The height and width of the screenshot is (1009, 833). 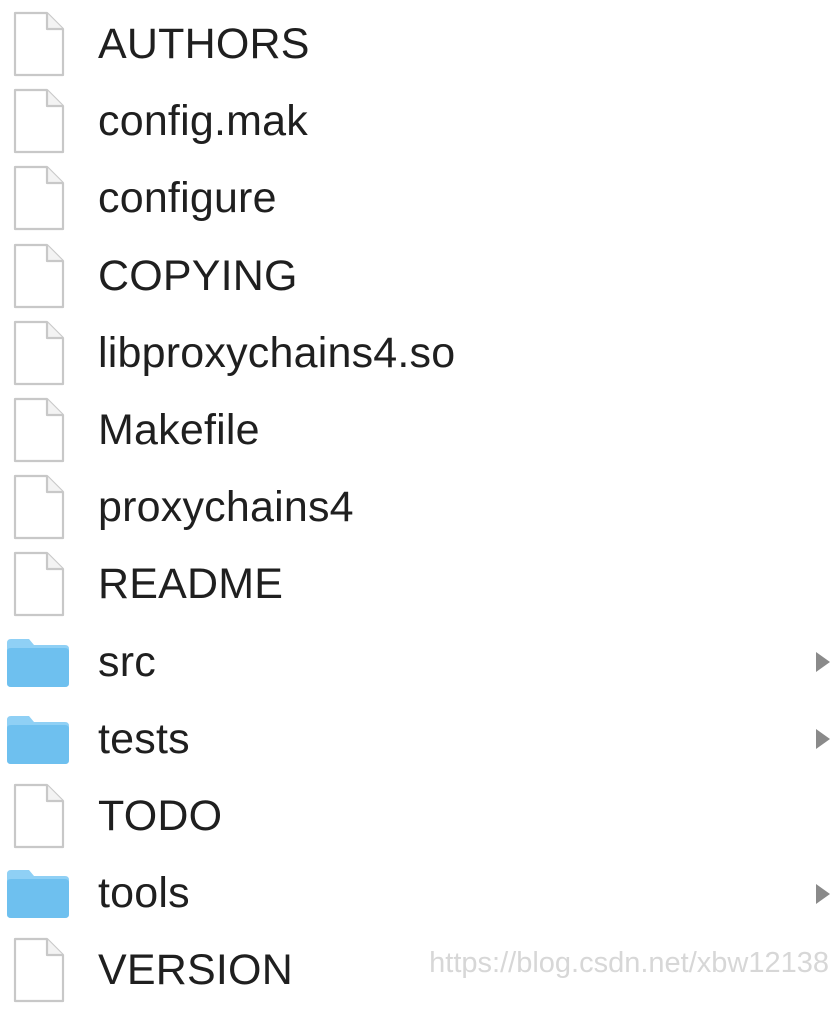 I want to click on file-name: AUTHORS, so click(x=204, y=44).